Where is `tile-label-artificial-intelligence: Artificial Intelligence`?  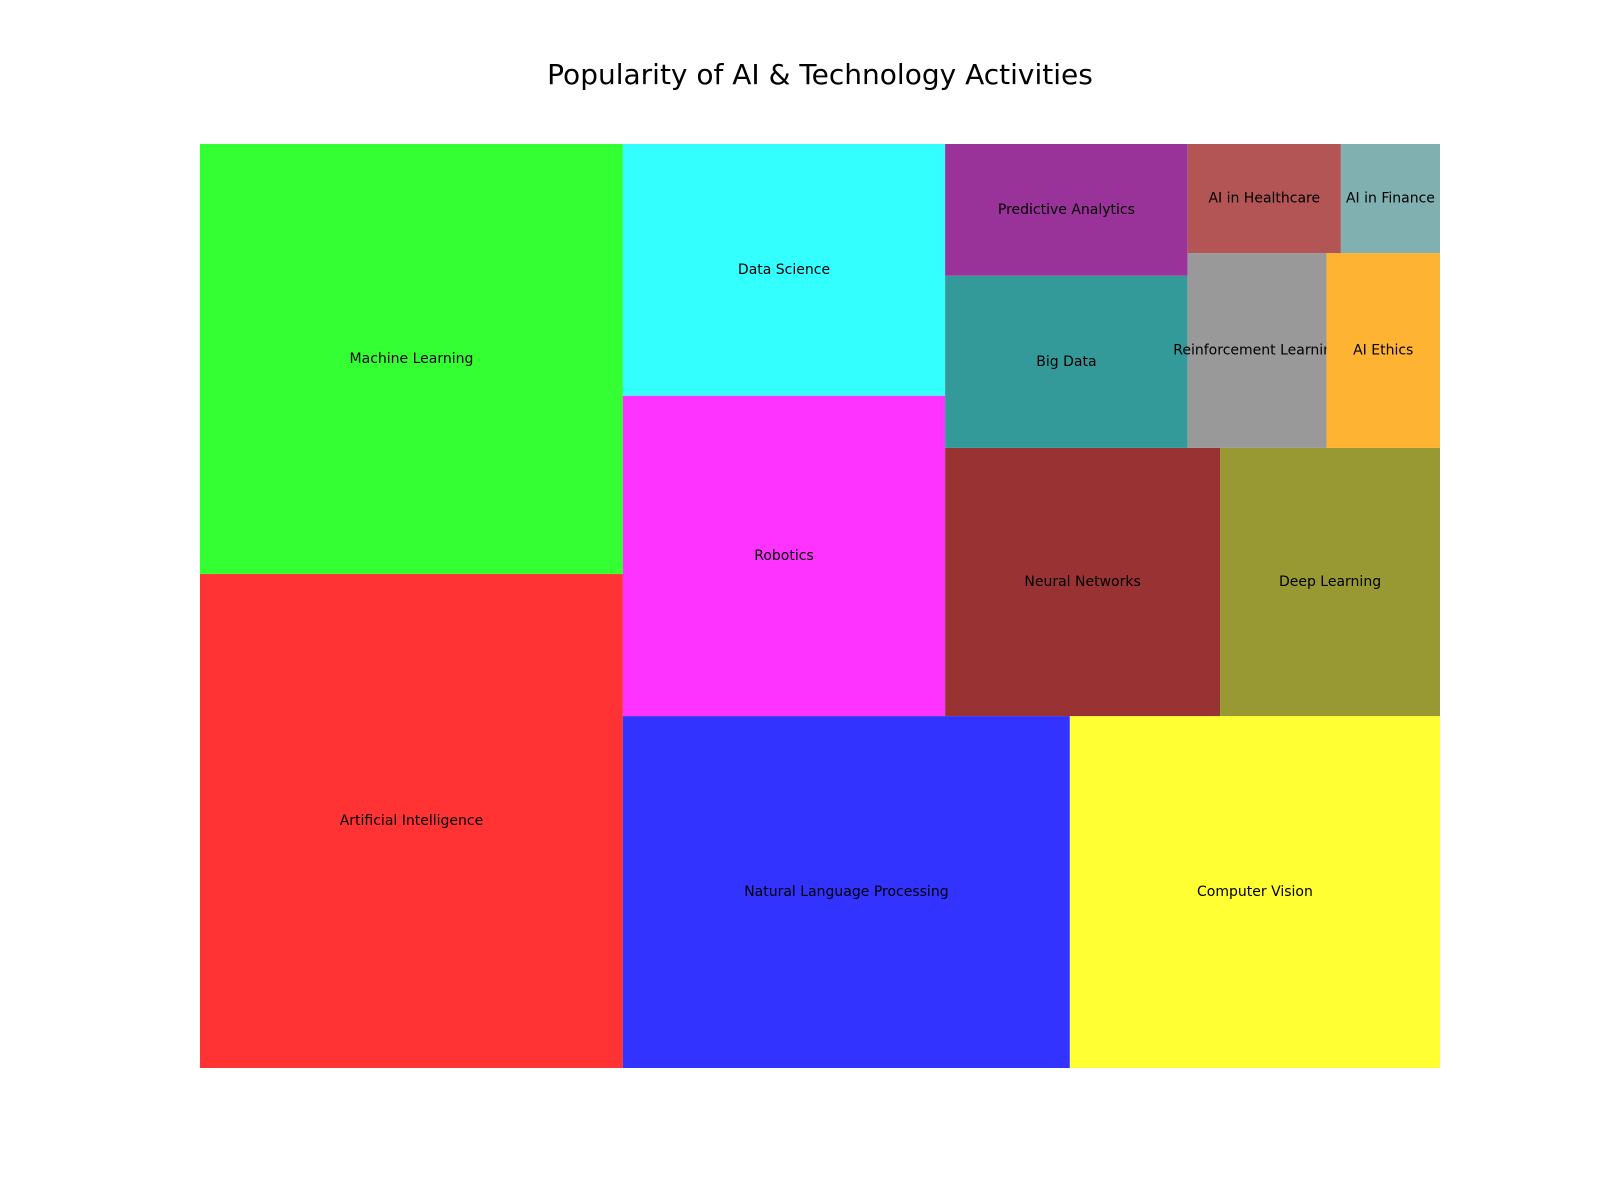 tile-label-artificial-intelligence: Artificial Intelligence is located at coordinates (412, 821).